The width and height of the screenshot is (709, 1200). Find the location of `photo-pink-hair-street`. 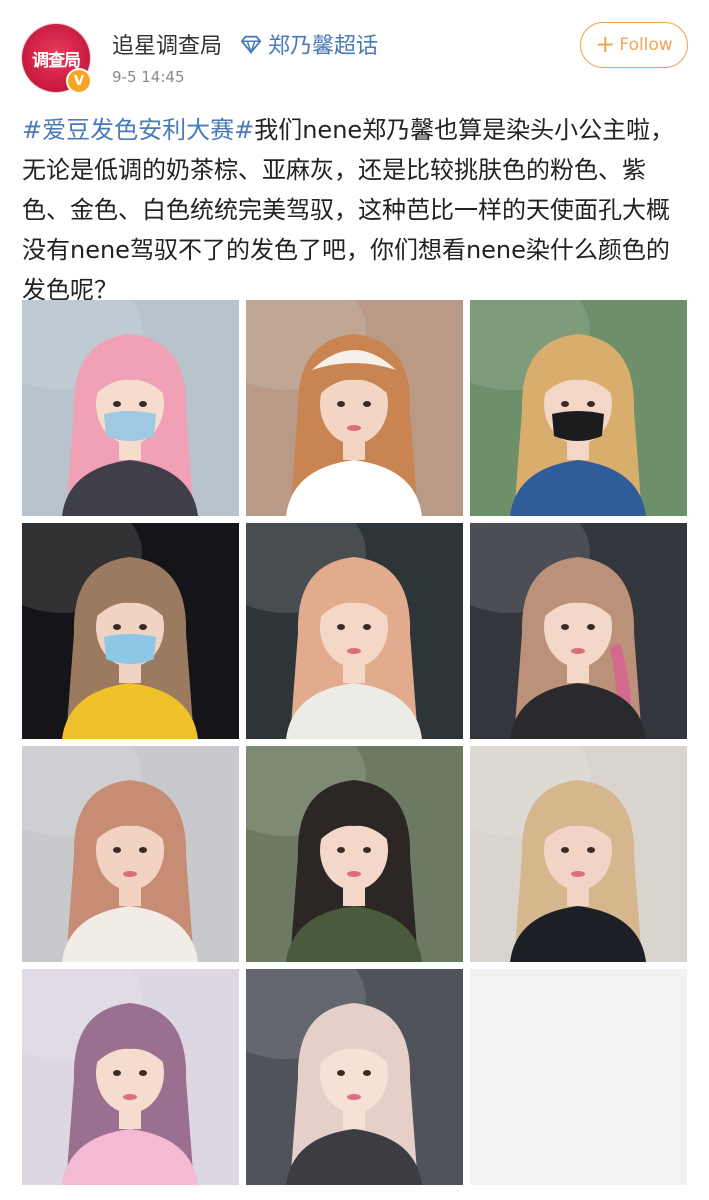

photo-pink-hair-street is located at coordinates (130, 408).